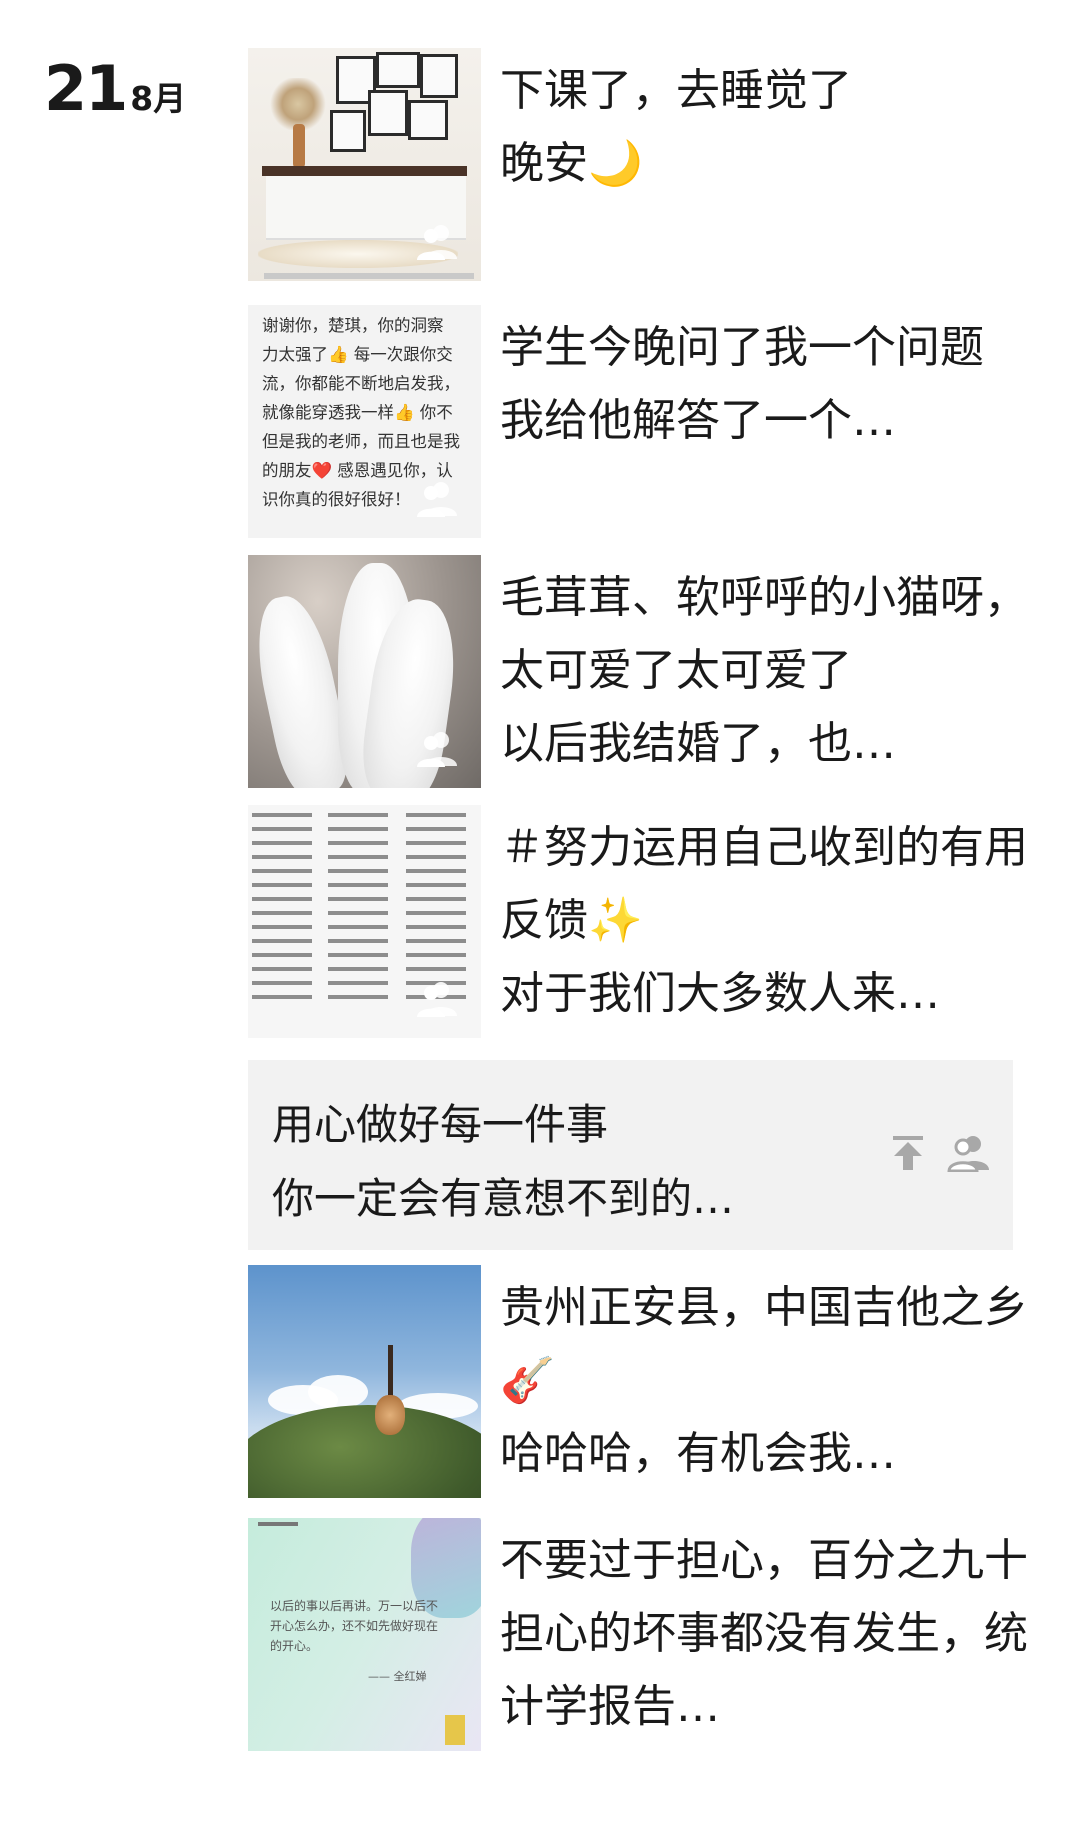 Image resolution: width=1079 pixels, height=1827 pixels. Describe the element at coordinates (361, 441) in the screenshot. I see `thumb-text-line: 但是我的老师，而且也是我` at that location.